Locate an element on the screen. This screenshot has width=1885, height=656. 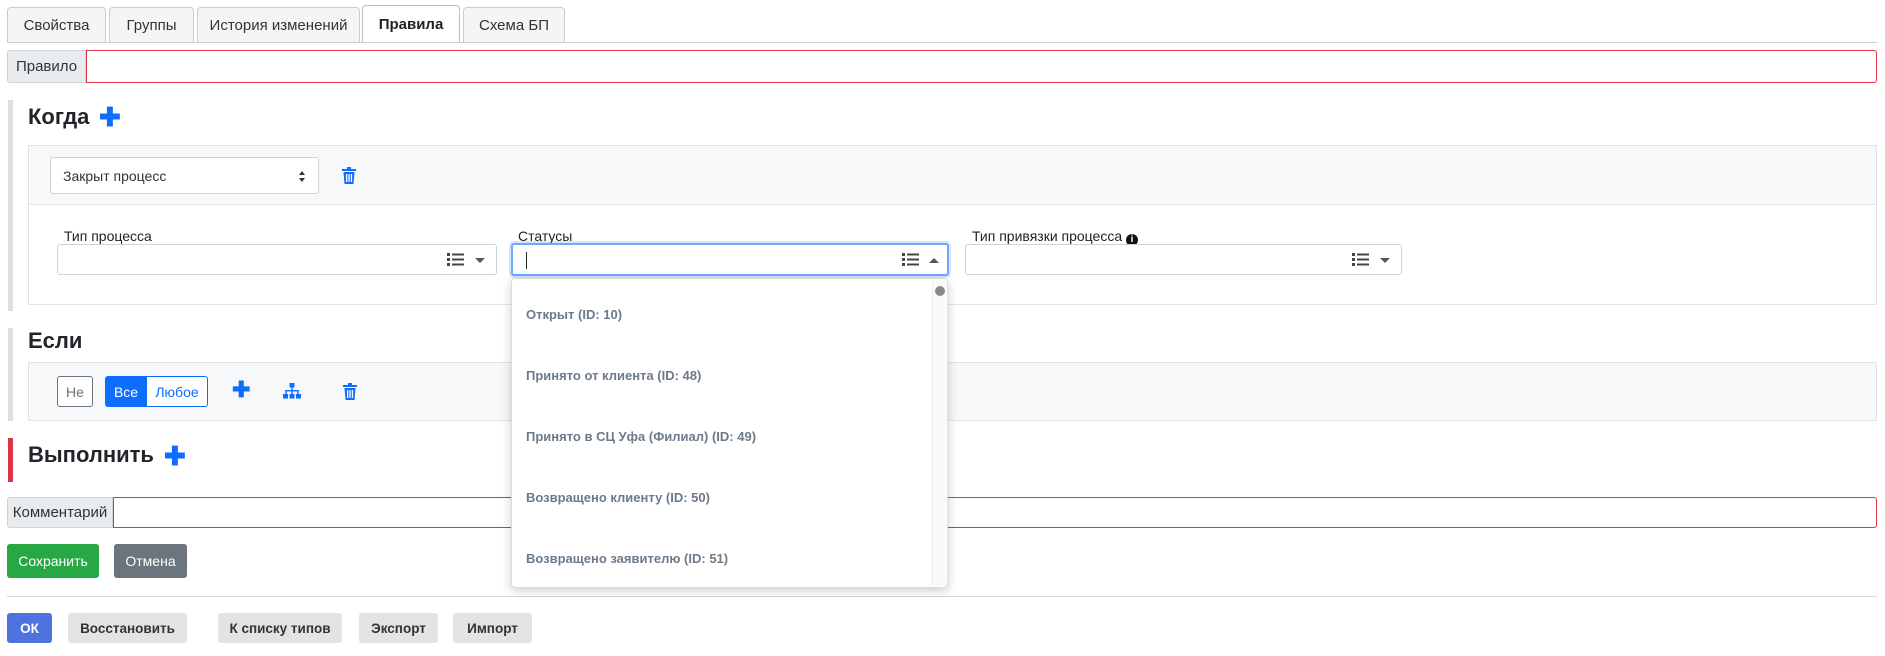
cancel-button-label: Отмена is located at coordinates (150, 561).